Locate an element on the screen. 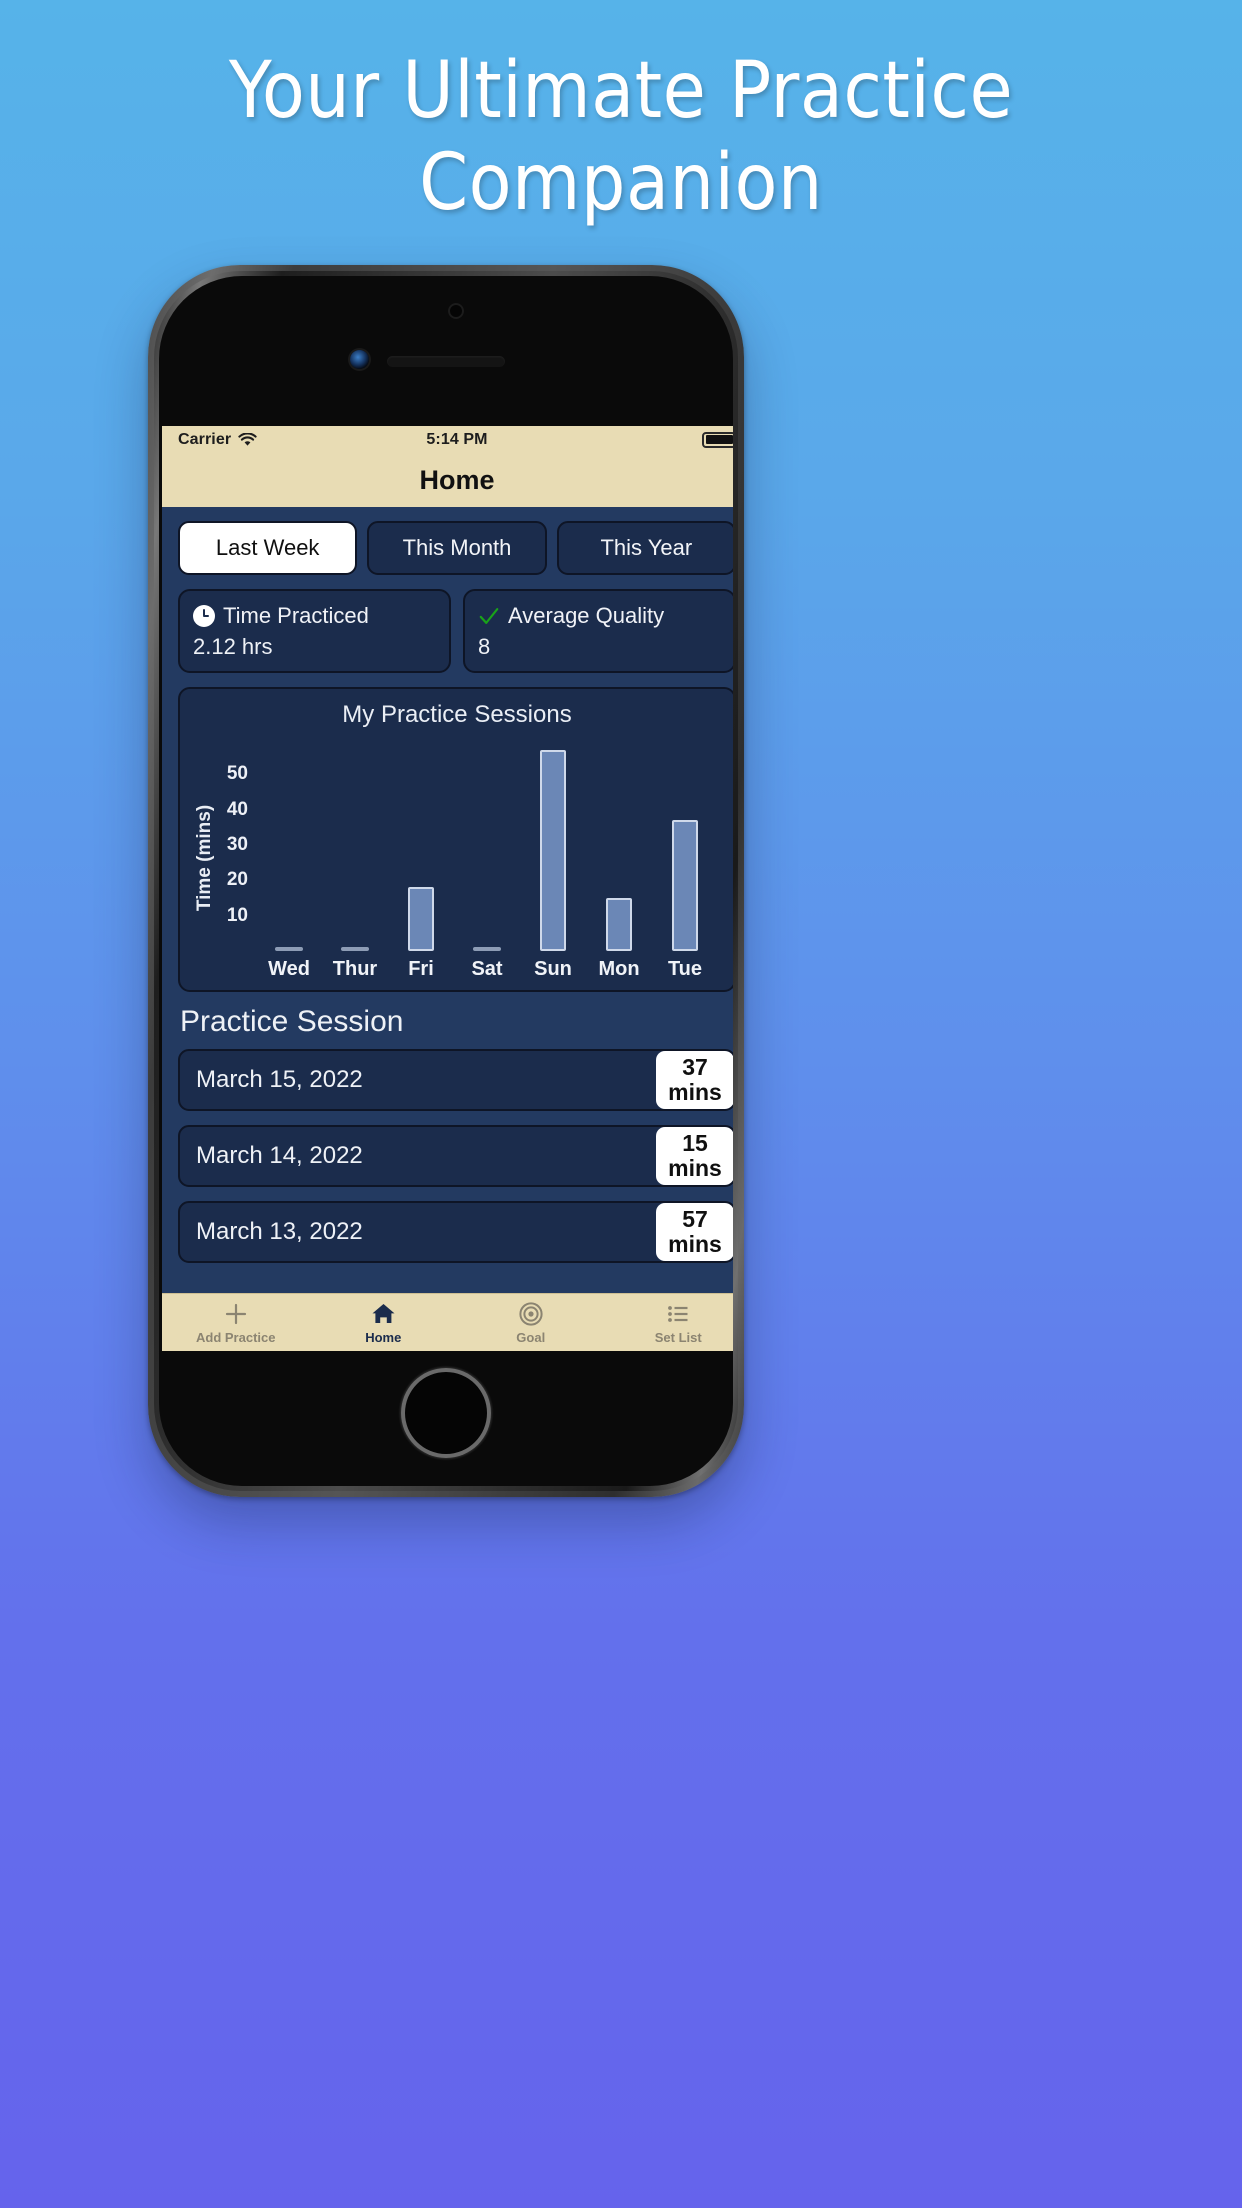  chart-bar-thur is located at coordinates (355, 949).